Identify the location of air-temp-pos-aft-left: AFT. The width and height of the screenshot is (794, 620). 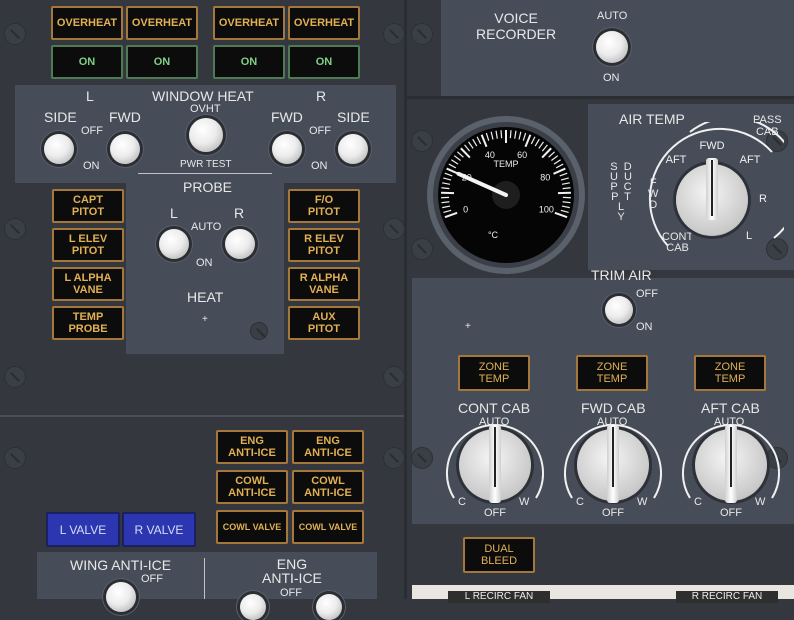
(676, 160).